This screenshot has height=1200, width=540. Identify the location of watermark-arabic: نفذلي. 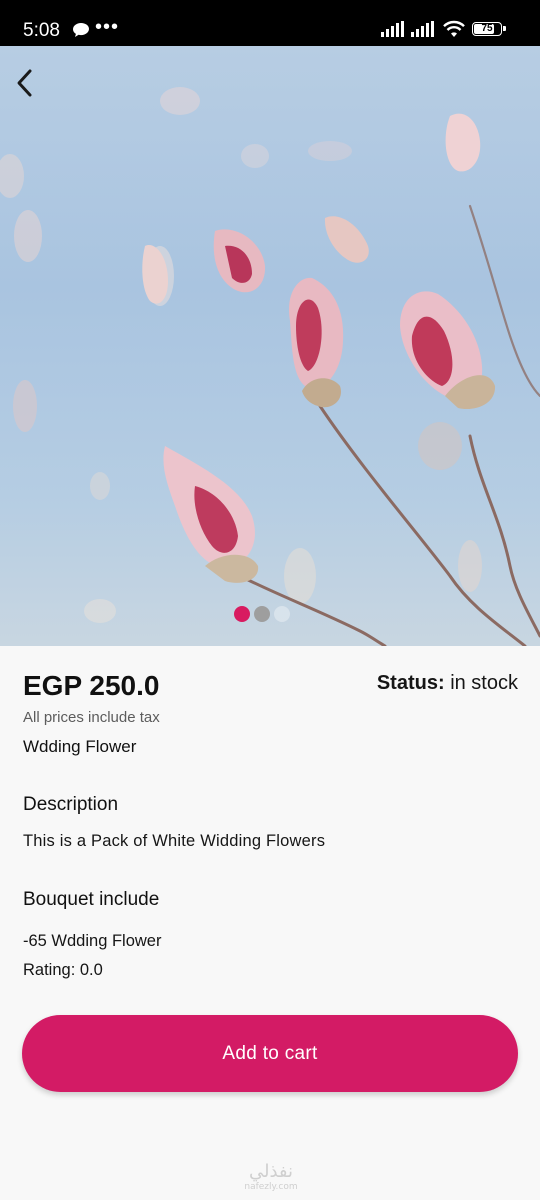
(271, 1171).